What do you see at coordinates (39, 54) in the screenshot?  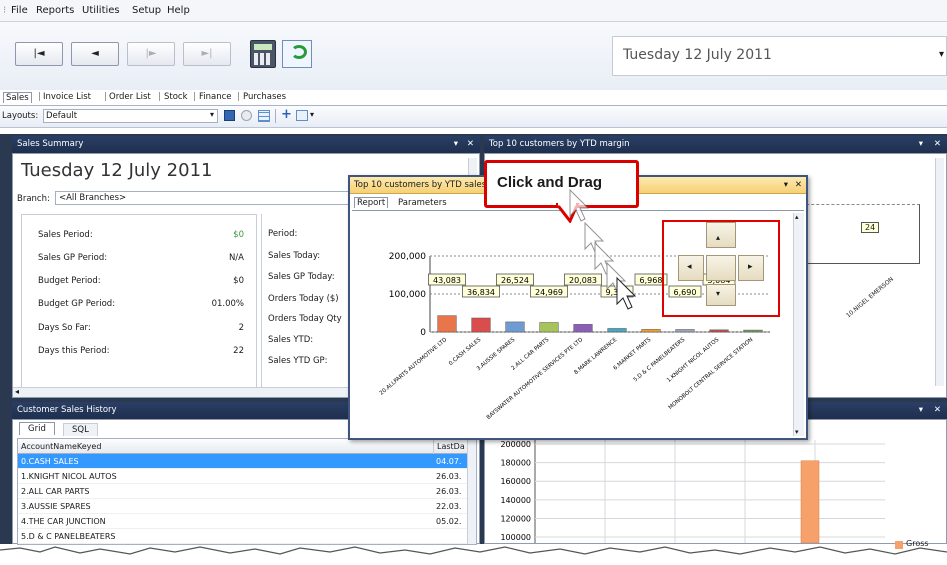 I see `first-record-button: |◄` at bounding box center [39, 54].